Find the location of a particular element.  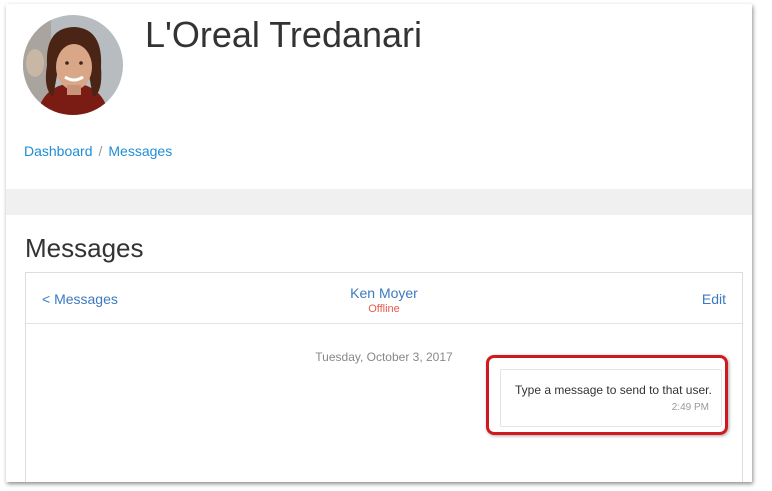

avatar is located at coordinates (73, 65).